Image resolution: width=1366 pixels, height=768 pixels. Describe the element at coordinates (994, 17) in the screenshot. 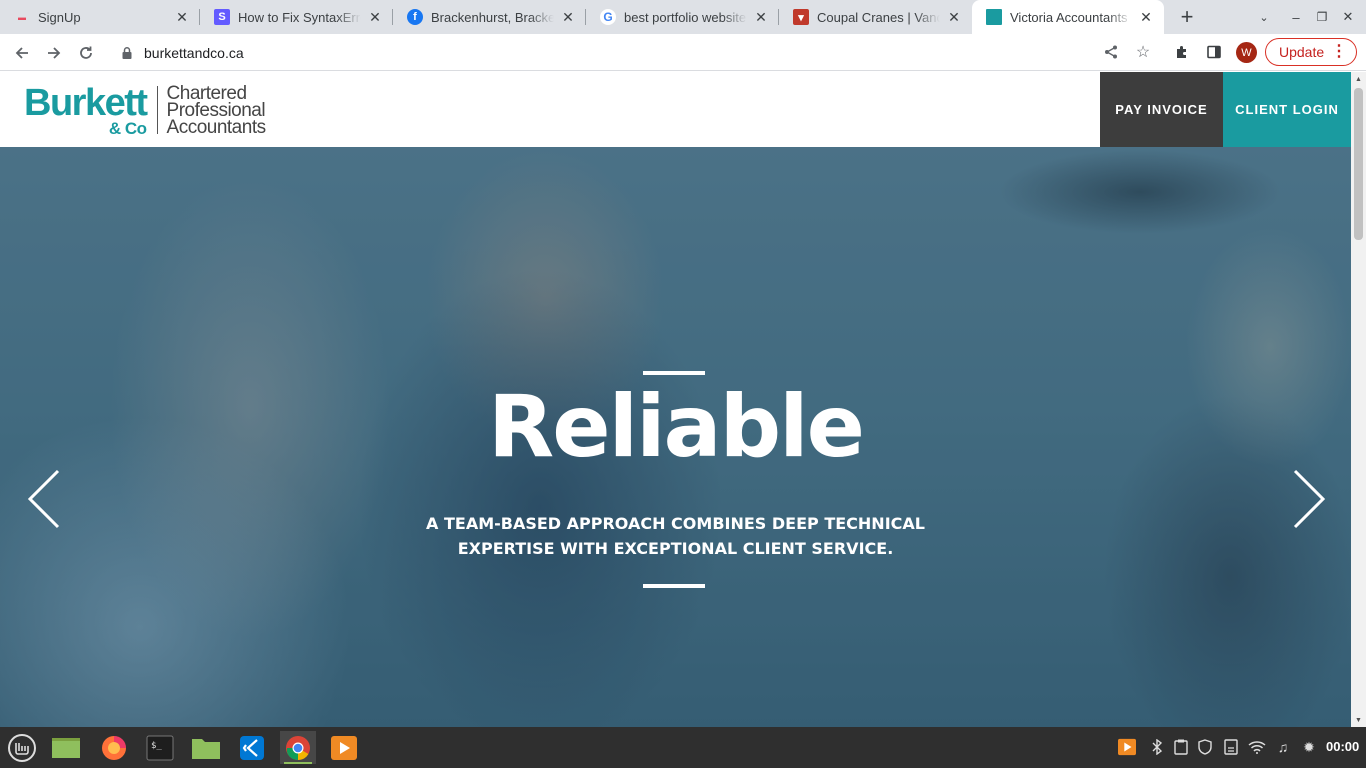

I see `burkett-favicon-icon` at that location.